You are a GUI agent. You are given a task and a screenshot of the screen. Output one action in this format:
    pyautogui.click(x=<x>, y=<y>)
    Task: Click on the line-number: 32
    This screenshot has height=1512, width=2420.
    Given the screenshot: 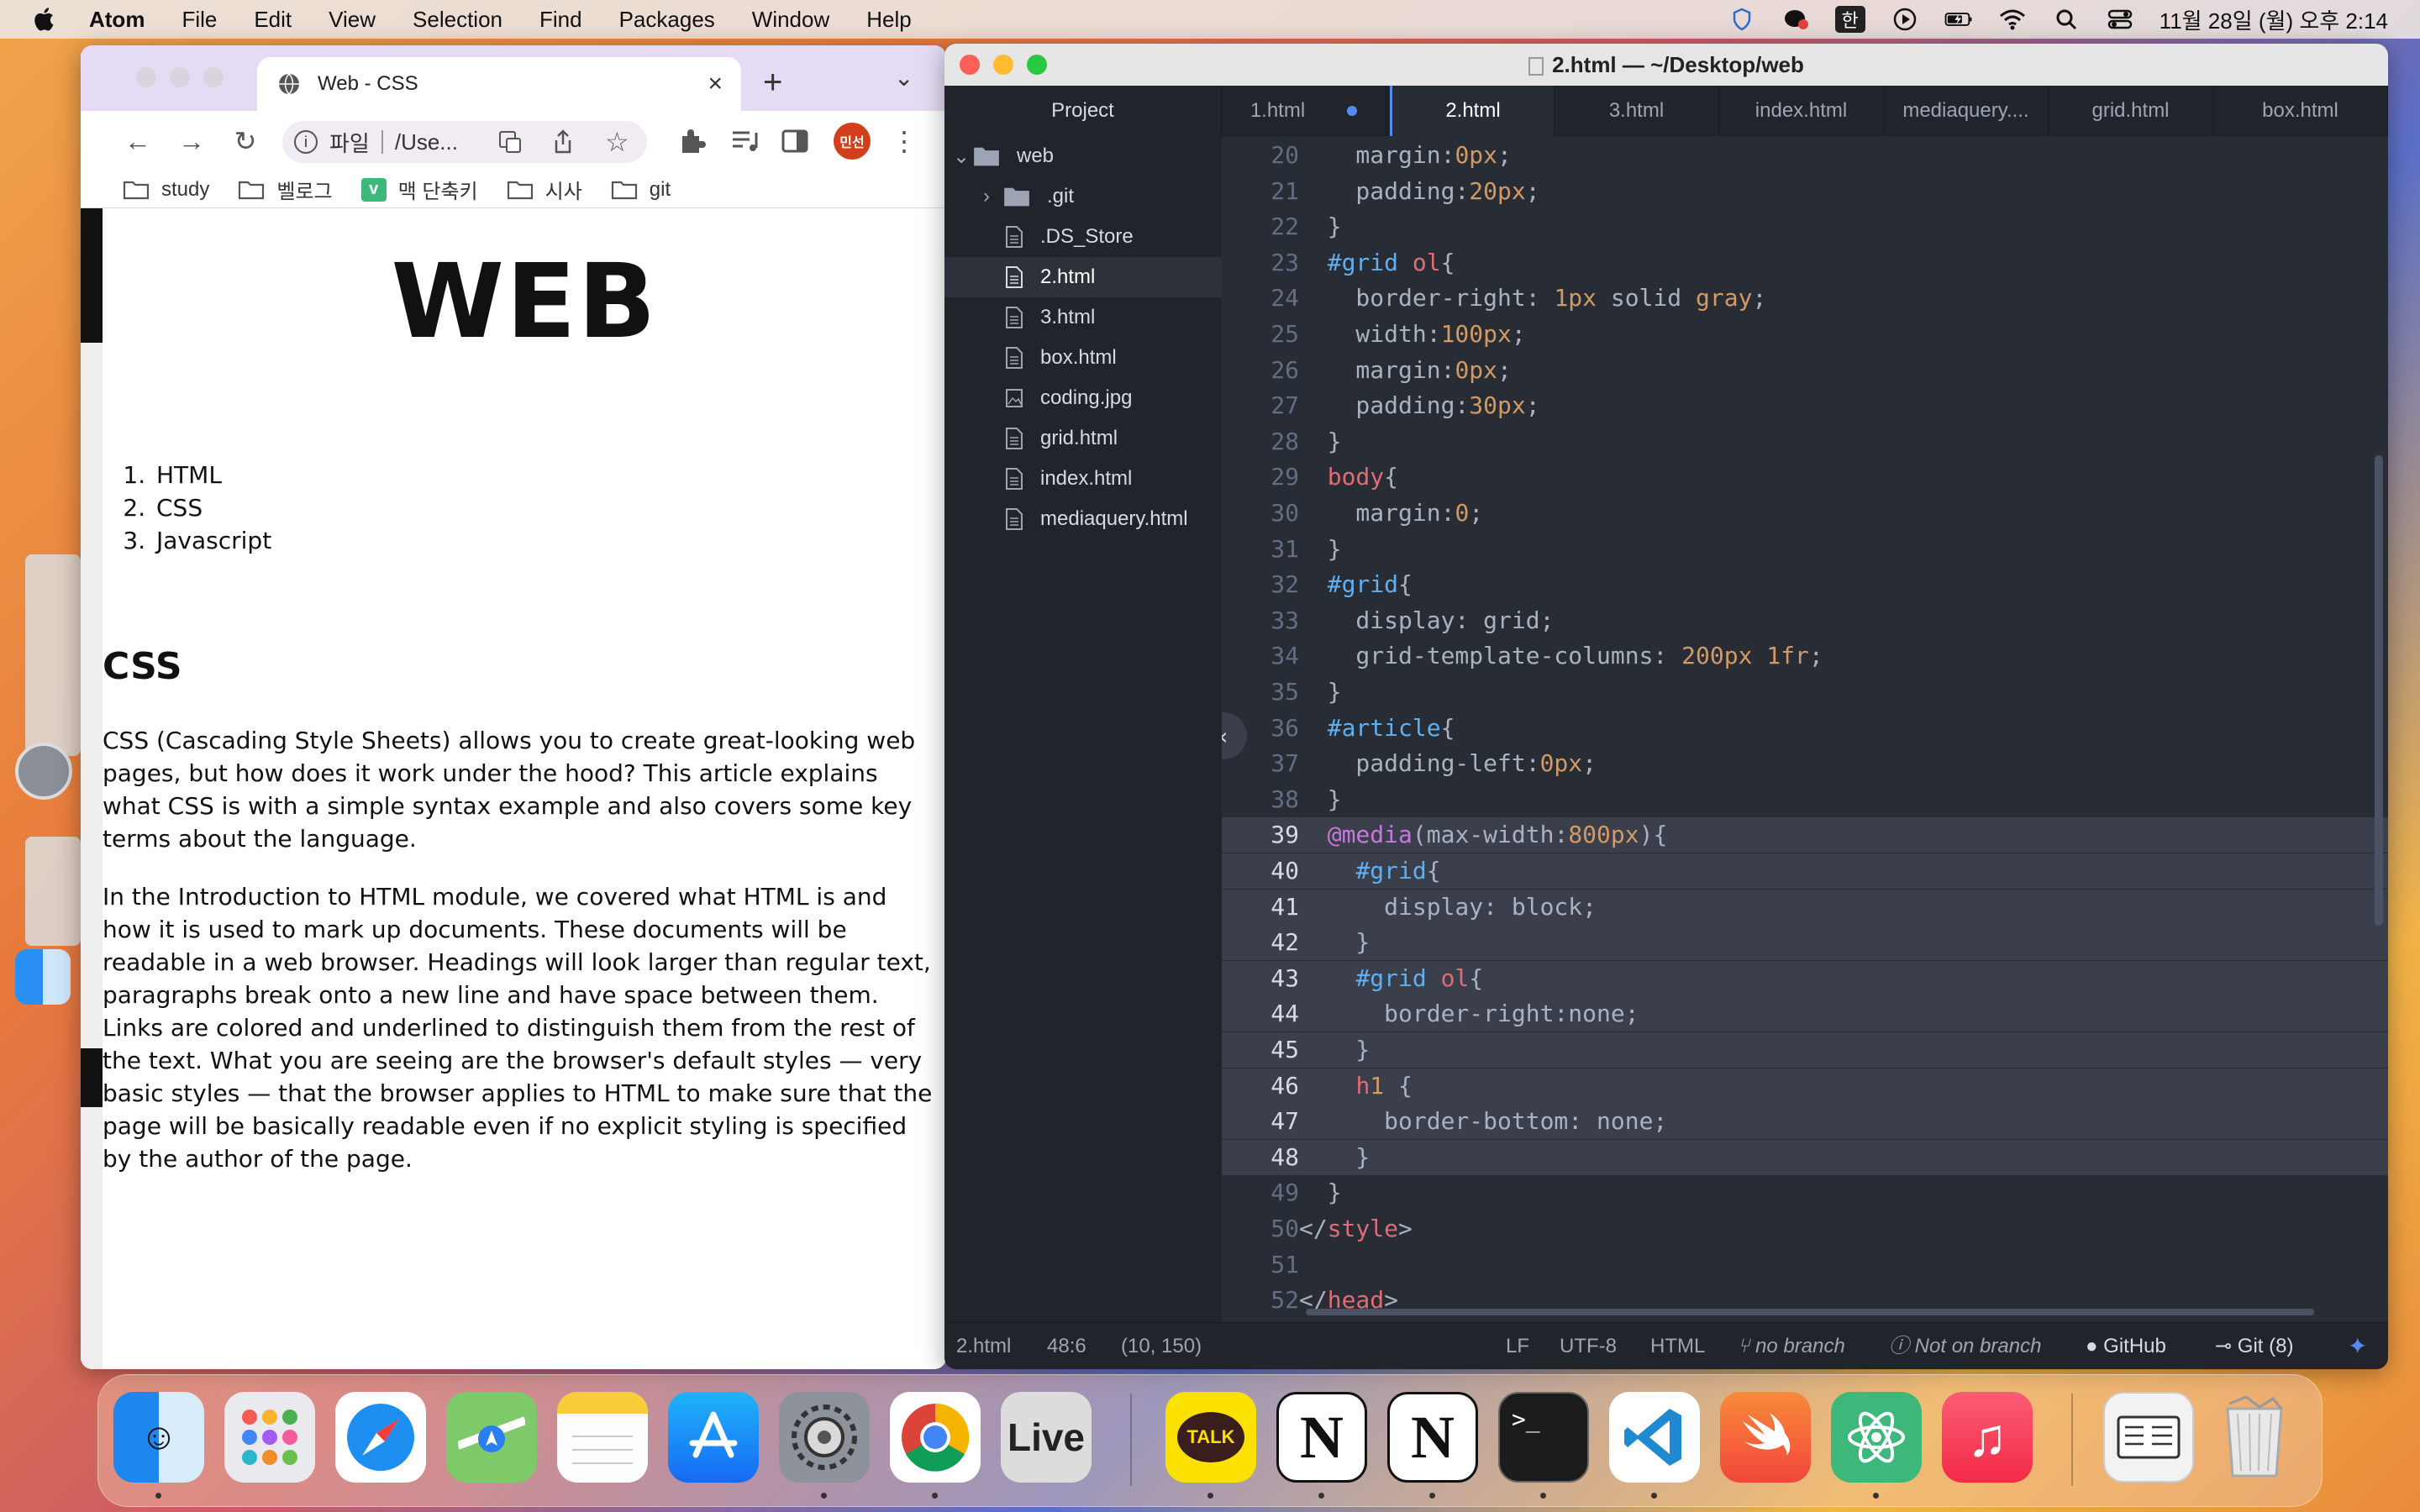 What is the action you would take?
    pyautogui.click(x=1264, y=584)
    